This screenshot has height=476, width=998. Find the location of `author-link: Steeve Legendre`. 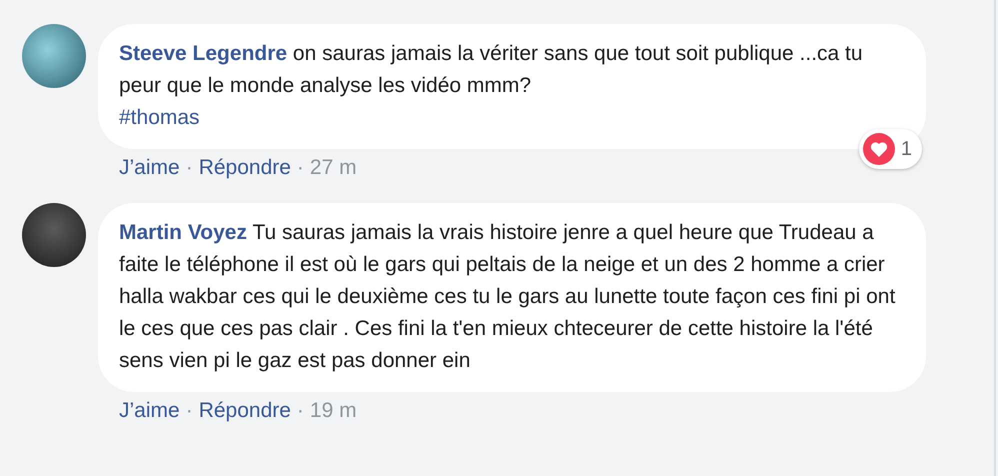

author-link: Steeve Legendre is located at coordinates (203, 53).